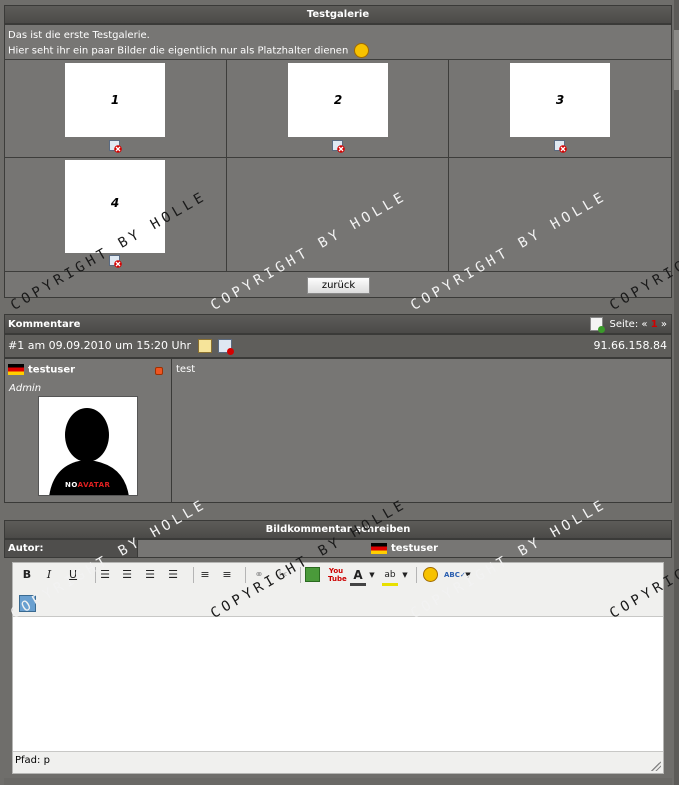 The width and height of the screenshot is (679, 785). I want to click on gallery-title-bar: Testgalerie, so click(338, 14).